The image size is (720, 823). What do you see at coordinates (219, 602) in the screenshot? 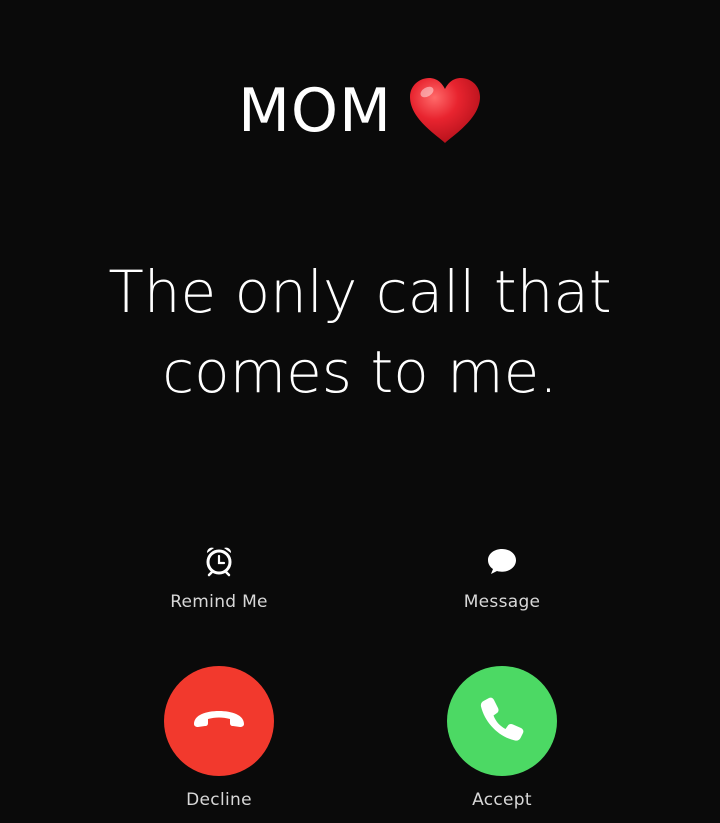
I see `remind-me-label: Remind Me` at bounding box center [219, 602].